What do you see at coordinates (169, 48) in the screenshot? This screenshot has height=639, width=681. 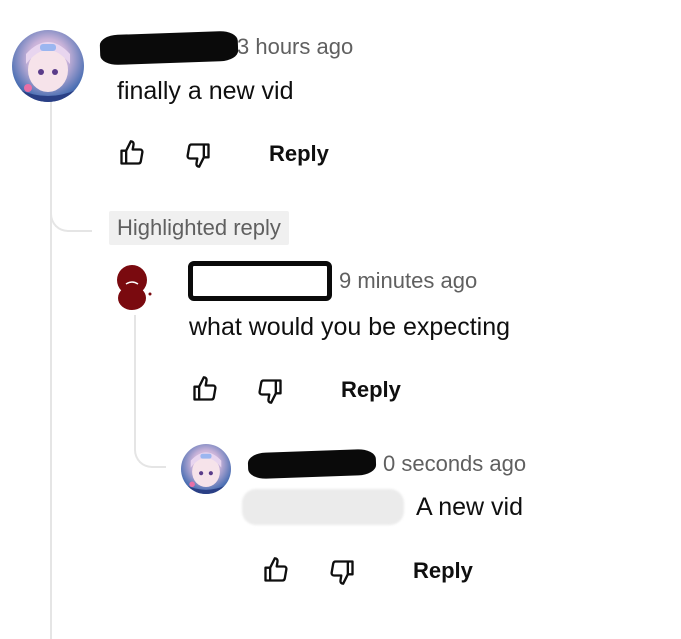 I see `commenter-username-redacted` at bounding box center [169, 48].